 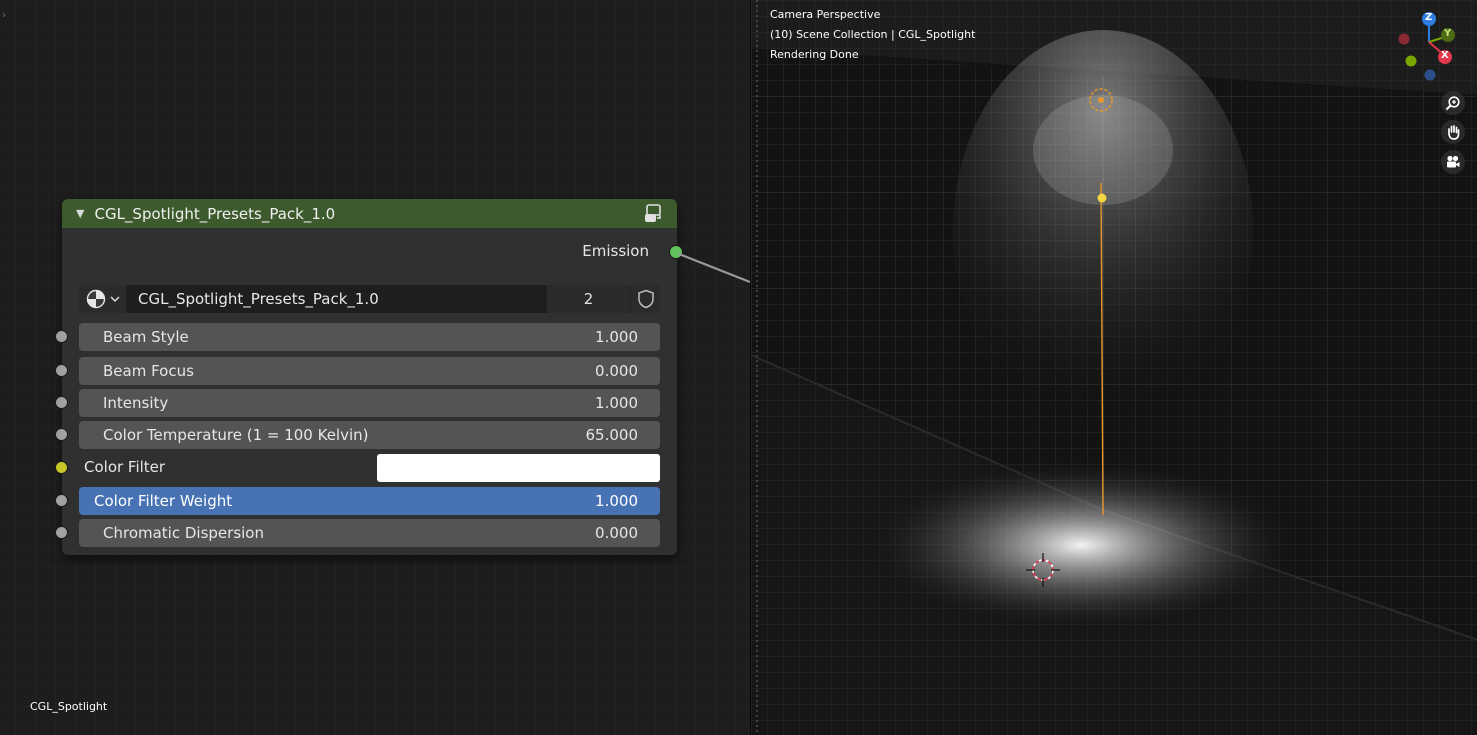 What do you see at coordinates (148, 371) in the screenshot?
I see `field-label: Beam Focus` at bounding box center [148, 371].